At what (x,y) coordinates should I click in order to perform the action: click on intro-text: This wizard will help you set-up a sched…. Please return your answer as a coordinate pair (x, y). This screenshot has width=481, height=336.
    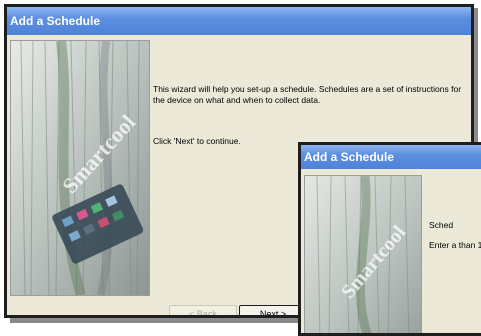
    Looking at the image, I should click on (307, 94).